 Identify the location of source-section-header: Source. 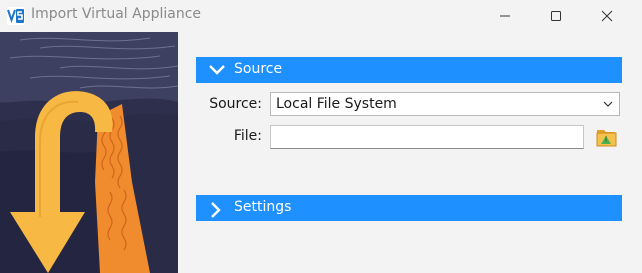
(409, 70).